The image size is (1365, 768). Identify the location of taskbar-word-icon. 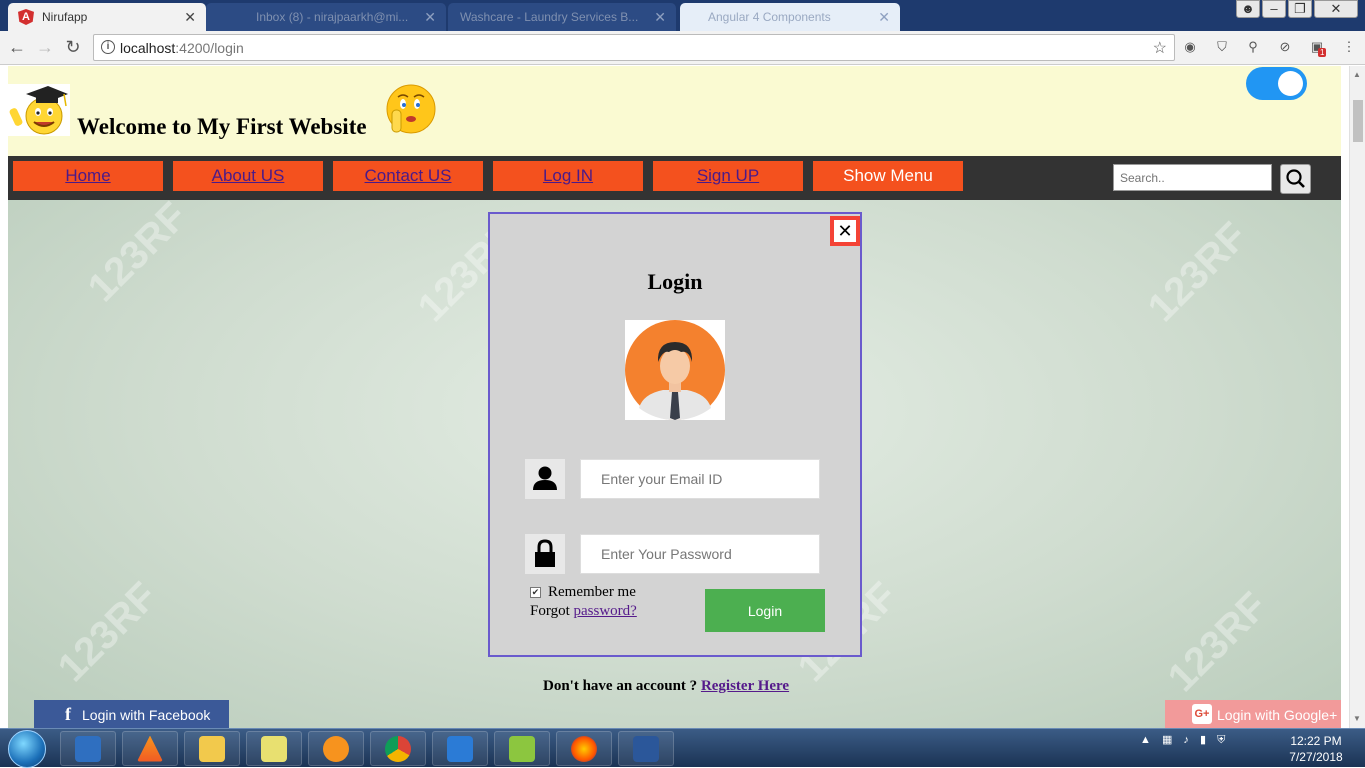
(646, 748).